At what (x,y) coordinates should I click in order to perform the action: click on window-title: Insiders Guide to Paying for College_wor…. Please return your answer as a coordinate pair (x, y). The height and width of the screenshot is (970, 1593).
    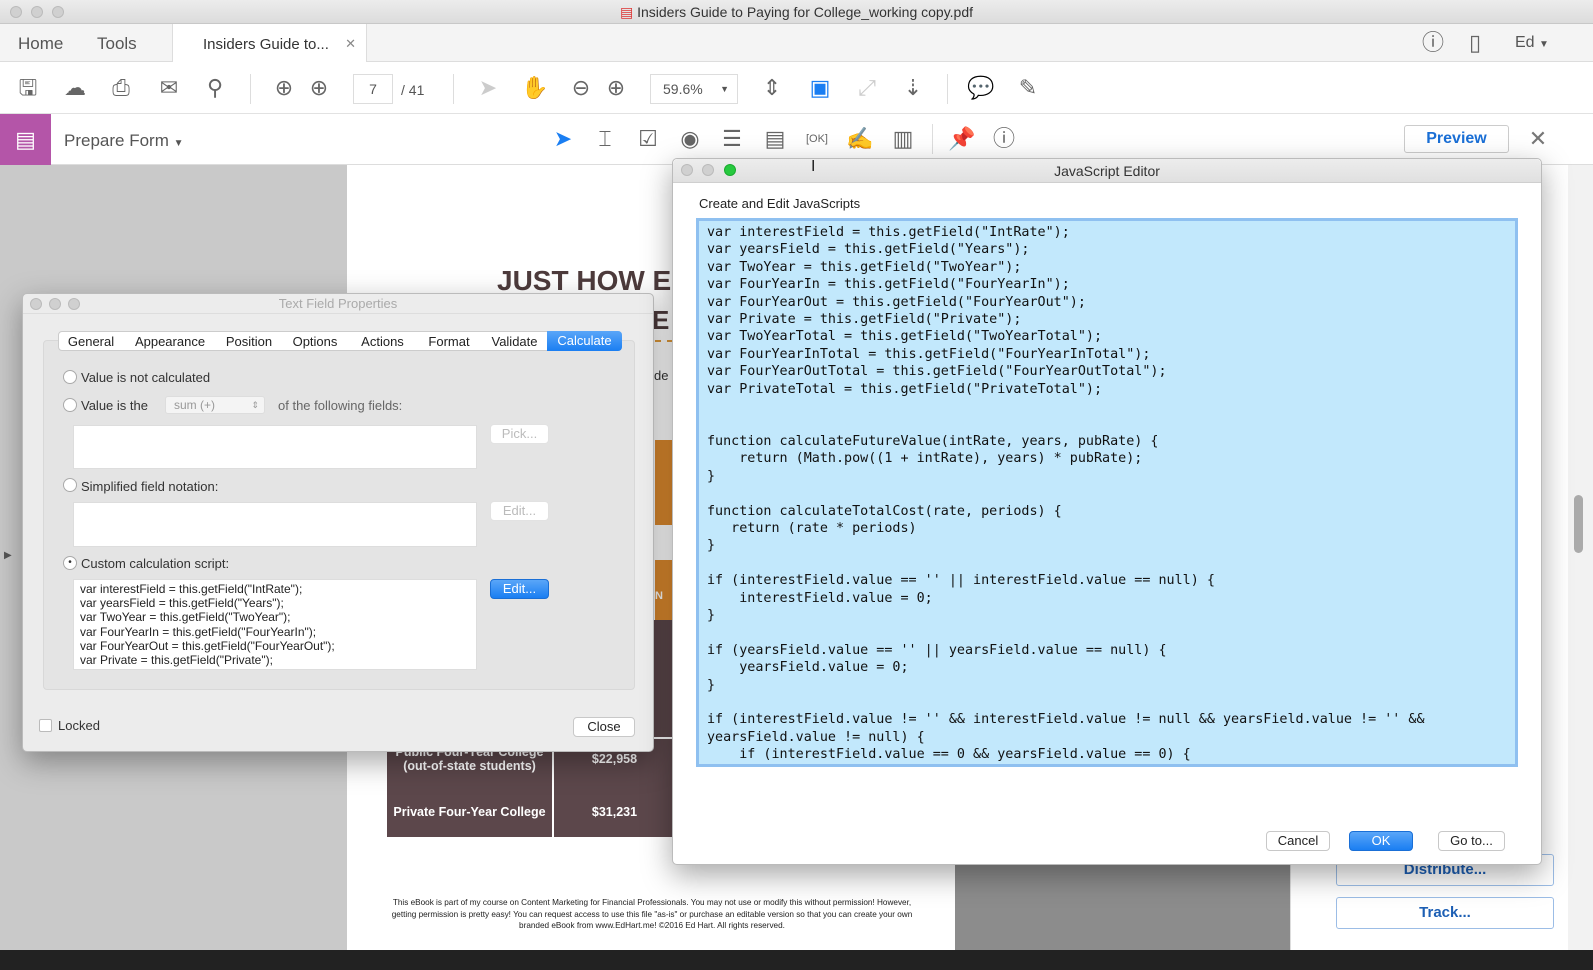
    Looking at the image, I should click on (805, 12).